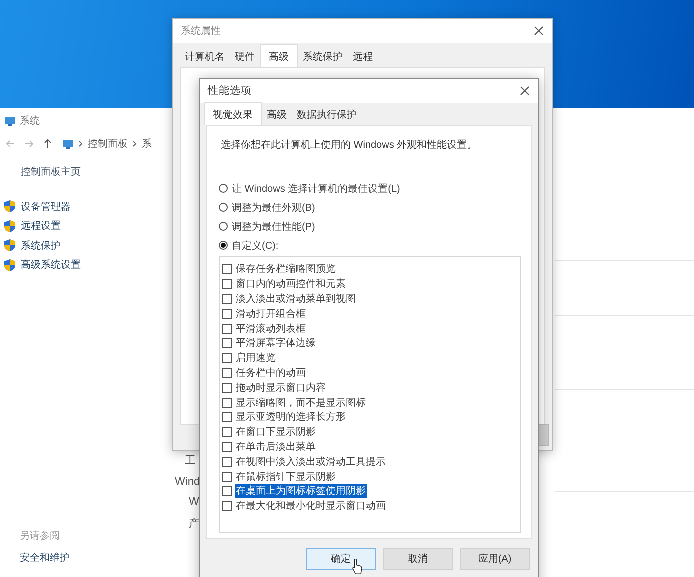 This screenshot has height=577, width=694. I want to click on checkbox-label: 平滑屏幕字体边缘, so click(276, 343).